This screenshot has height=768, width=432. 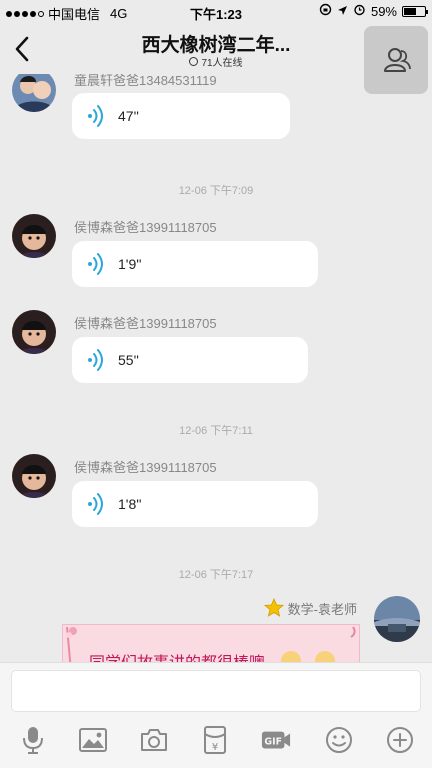 What do you see at coordinates (383, 11) in the screenshot?
I see `battery-percent: 59%` at bounding box center [383, 11].